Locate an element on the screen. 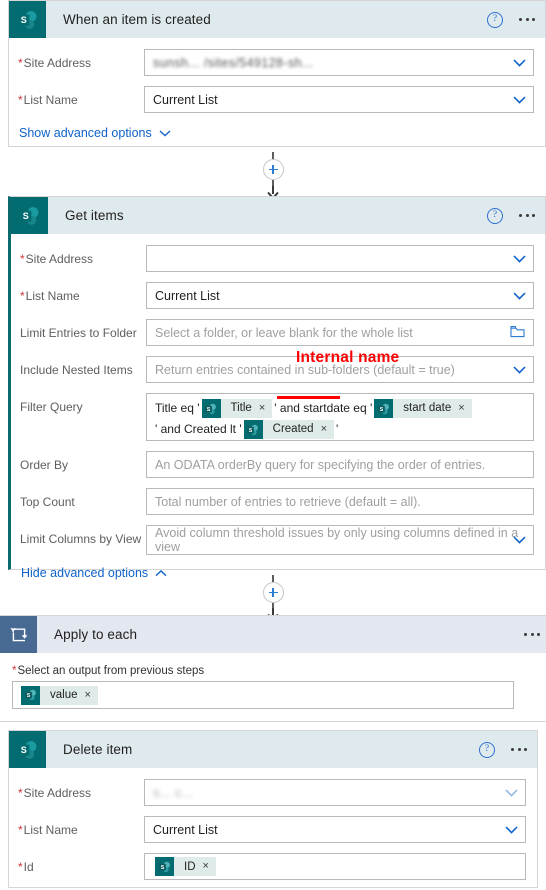  dynamic-token-title: S Title × is located at coordinates (237, 408).